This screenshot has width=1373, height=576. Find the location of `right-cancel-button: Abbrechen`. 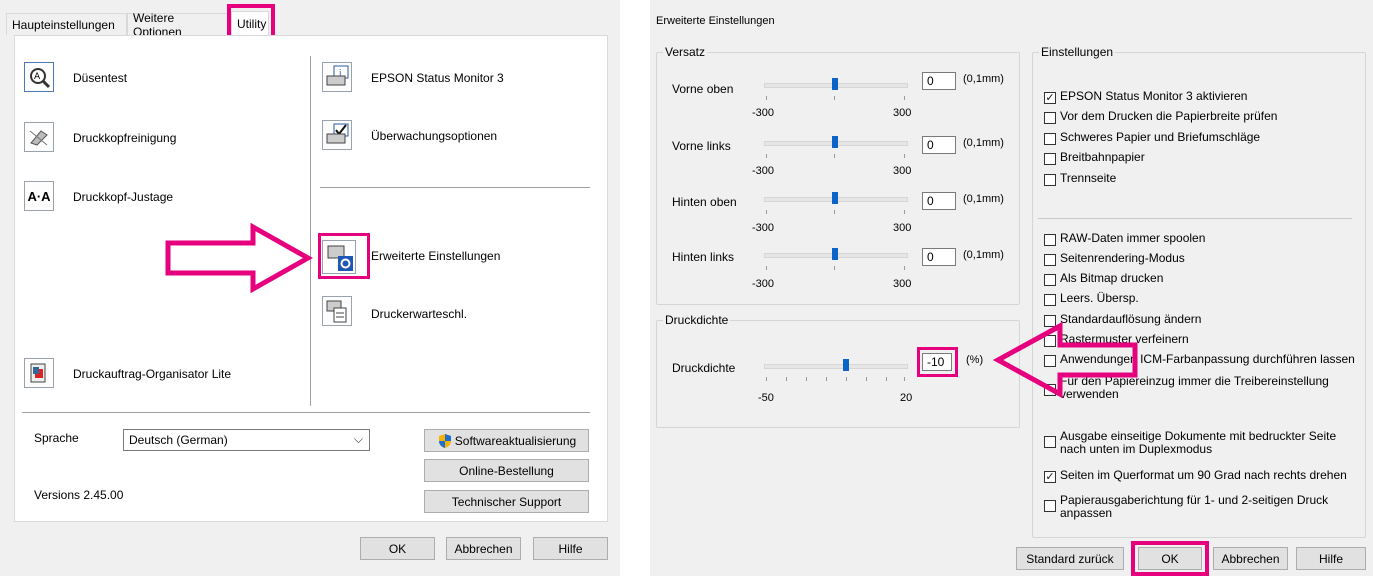

right-cancel-button: Abbrechen is located at coordinates (1250, 558).